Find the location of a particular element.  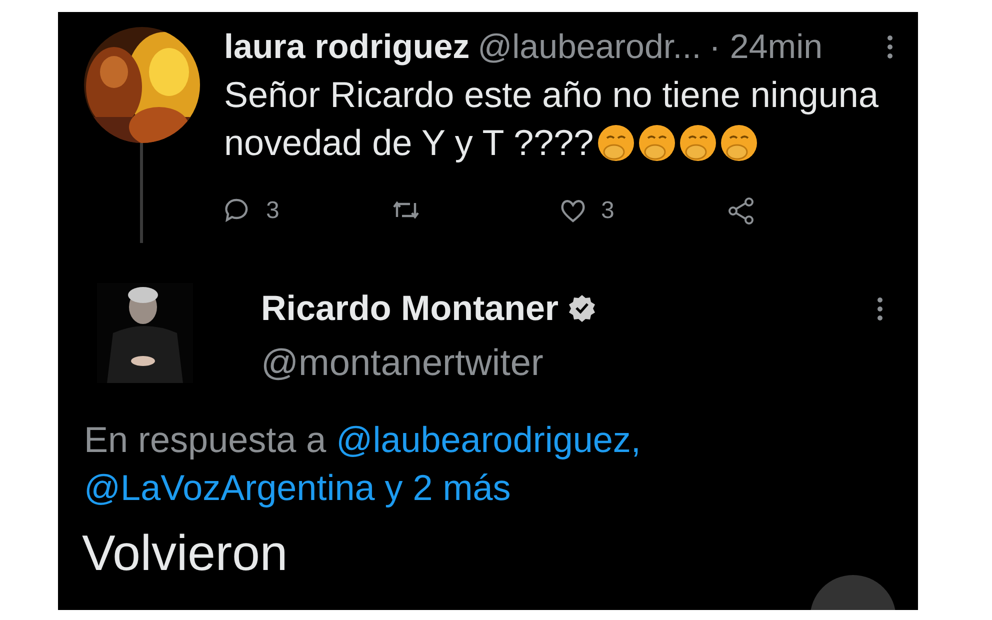

timestamp: · 24min is located at coordinates (766, 47).